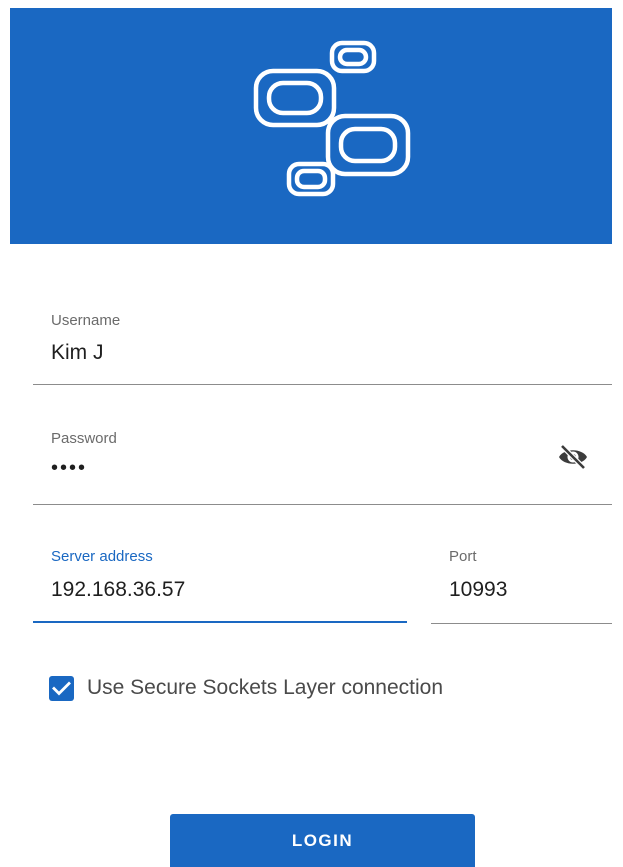 The width and height of the screenshot is (623, 867). What do you see at coordinates (322, 346) in the screenshot?
I see `username-field: Username Kim J` at bounding box center [322, 346].